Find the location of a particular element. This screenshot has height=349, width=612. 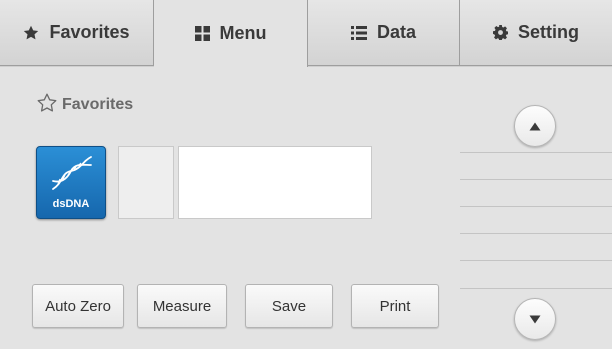

tab-data: Data is located at coordinates (384, 33).